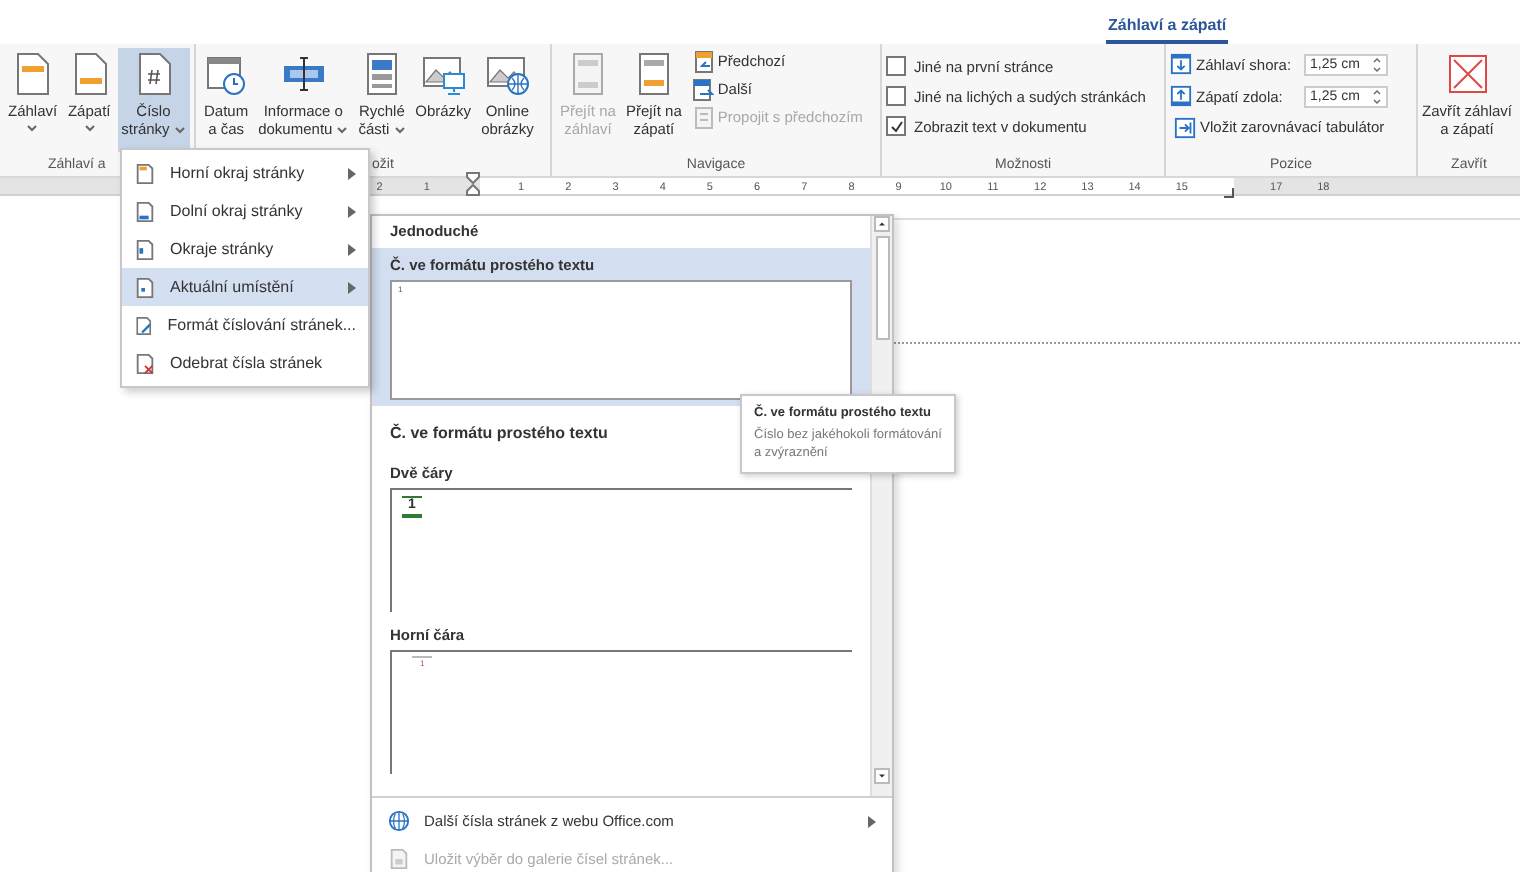 Image resolution: width=1520 pixels, height=872 pixels. I want to click on globe-icon, so click(399, 821).